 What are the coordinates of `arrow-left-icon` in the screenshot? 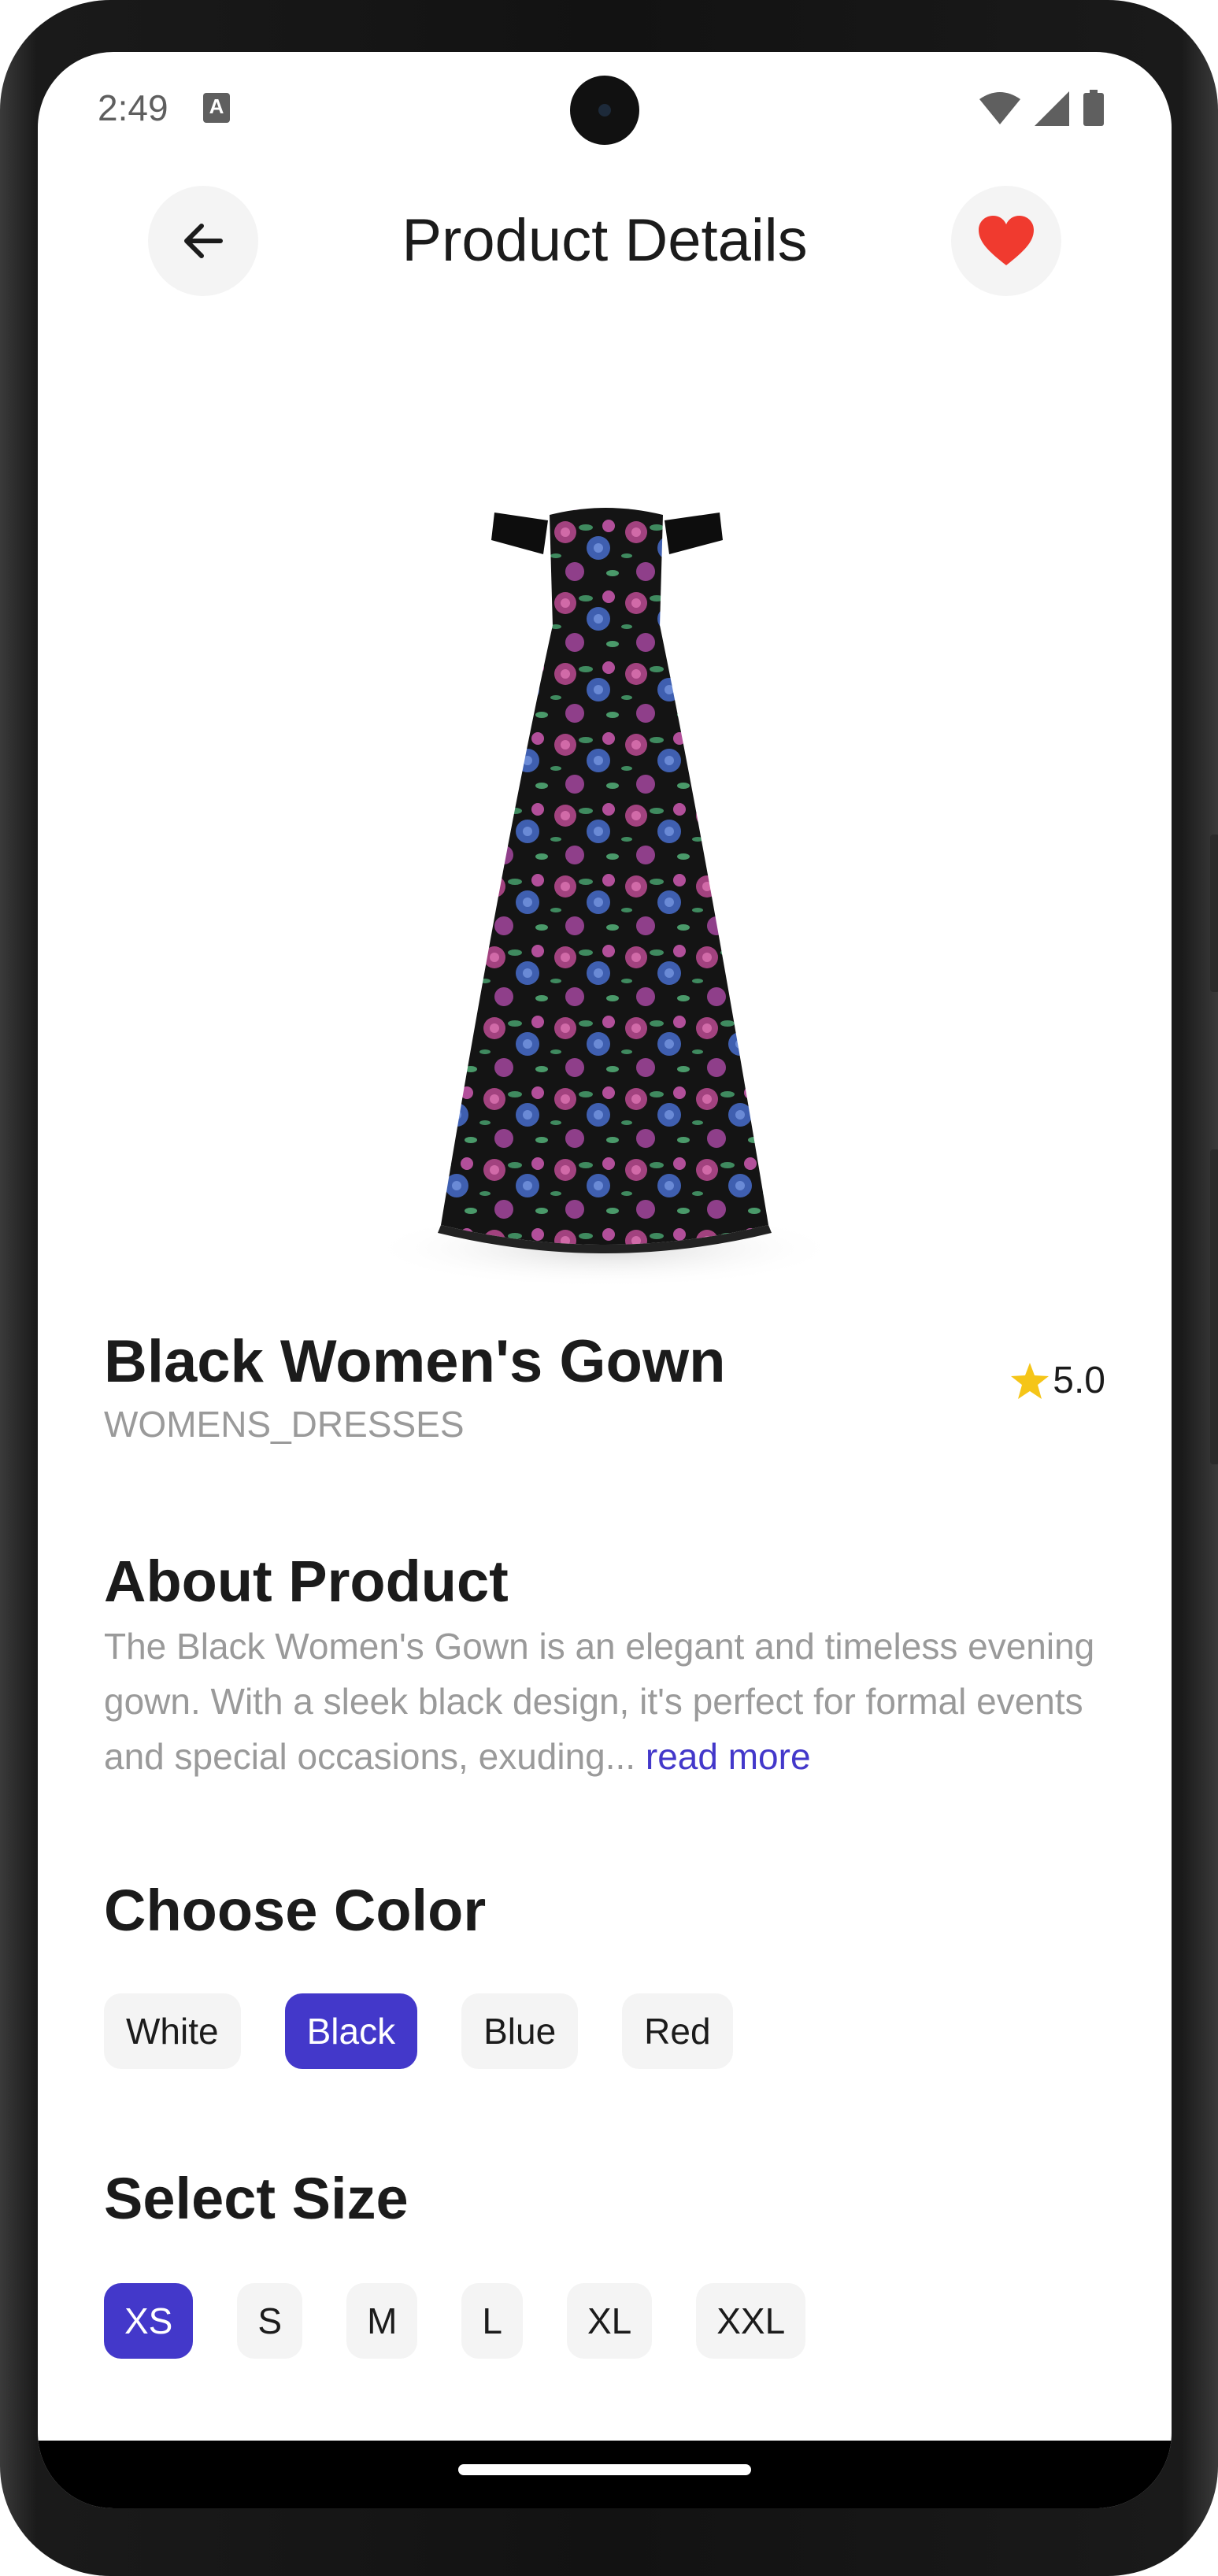 It's located at (204, 241).